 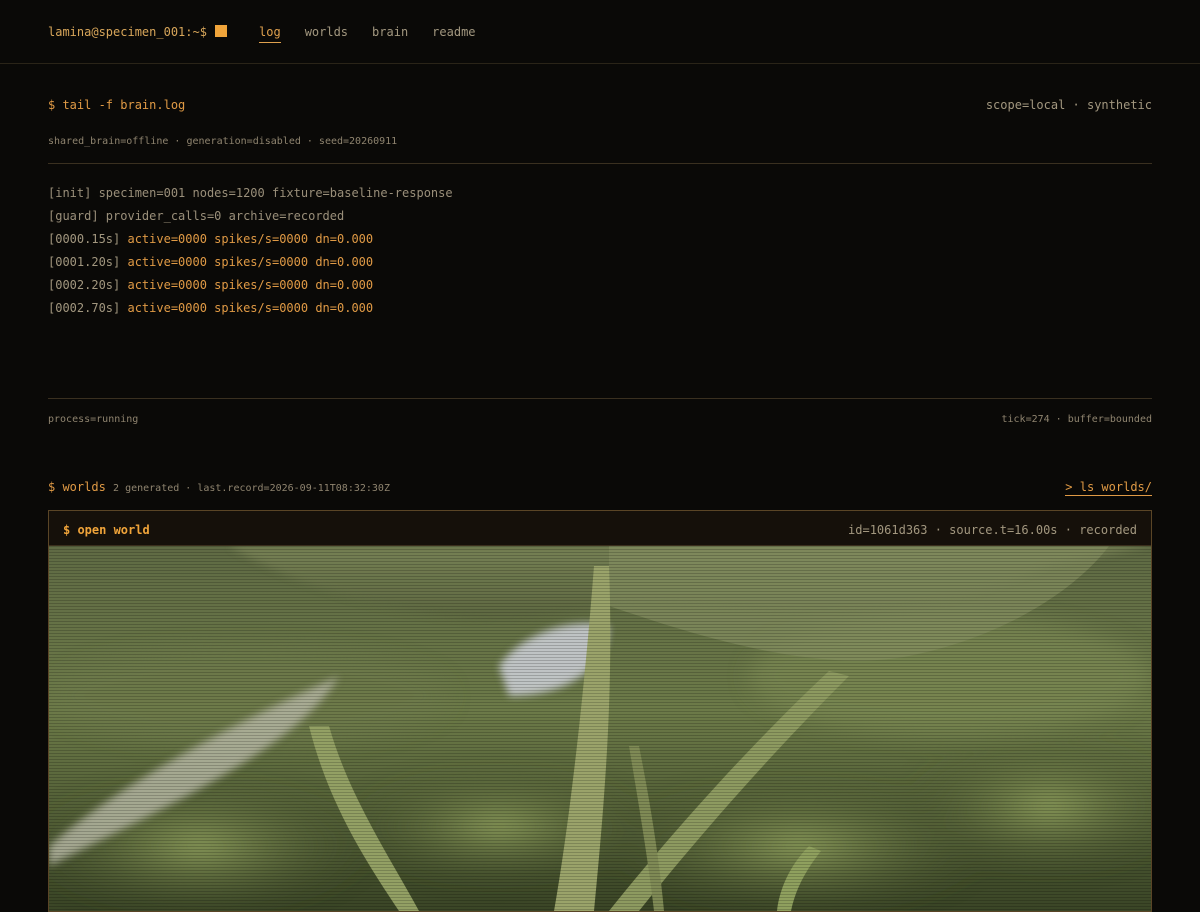 I want to click on log-scope: scope=local · synthetic, so click(x=1068, y=105).